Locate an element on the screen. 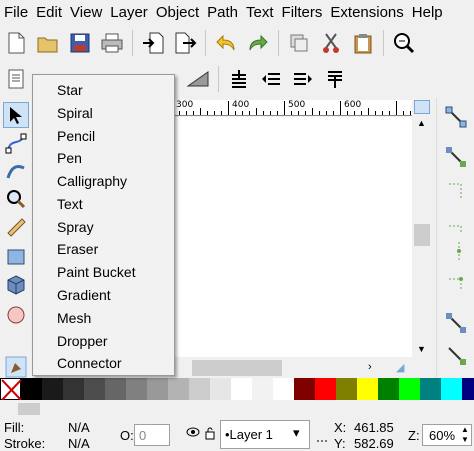 The image size is (474, 451). rectangle-tool-icon is located at coordinates (16, 257).